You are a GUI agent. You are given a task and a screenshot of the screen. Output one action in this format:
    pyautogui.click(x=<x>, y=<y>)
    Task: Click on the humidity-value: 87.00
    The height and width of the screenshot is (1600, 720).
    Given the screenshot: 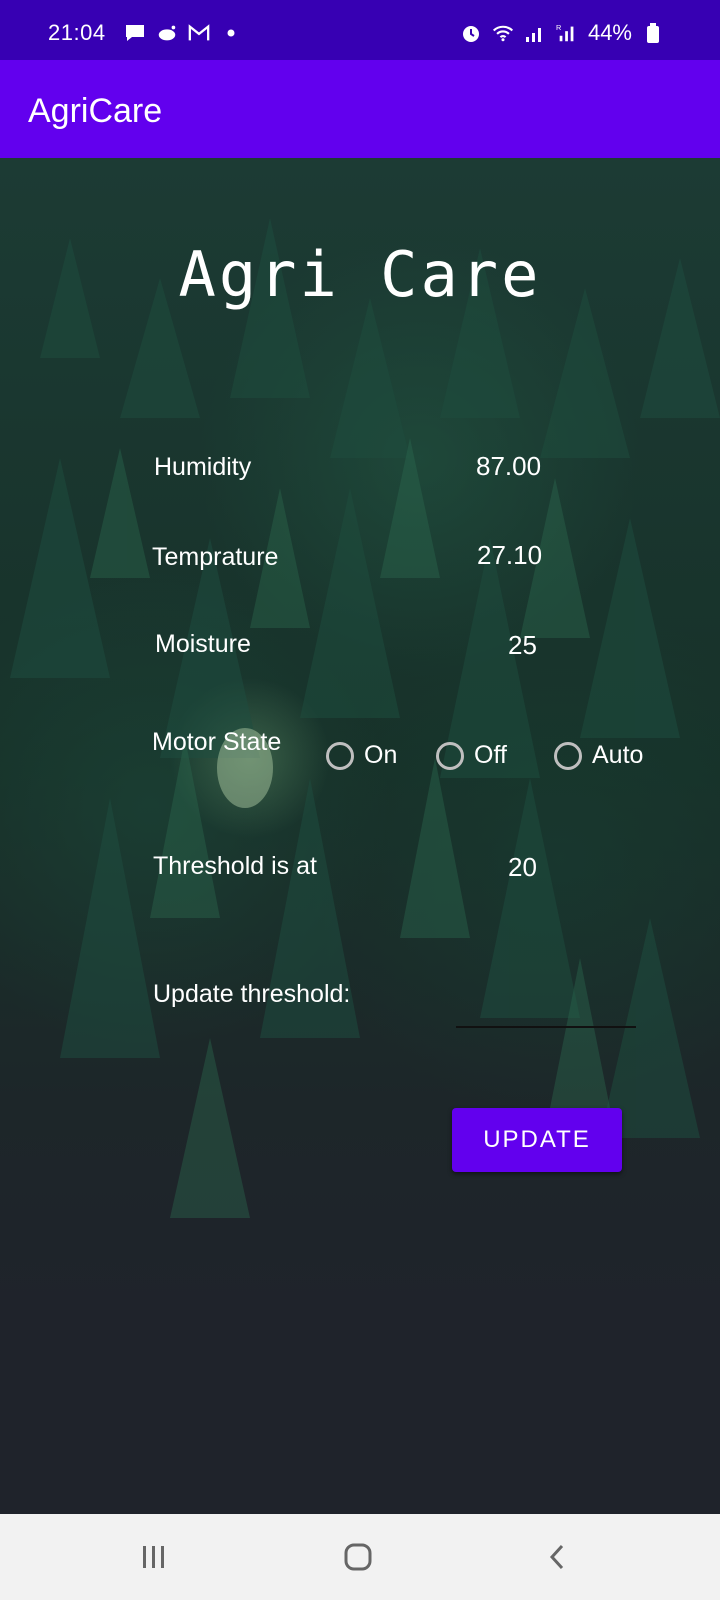 What is the action you would take?
    pyautogui.click(x=509, y=466)
    